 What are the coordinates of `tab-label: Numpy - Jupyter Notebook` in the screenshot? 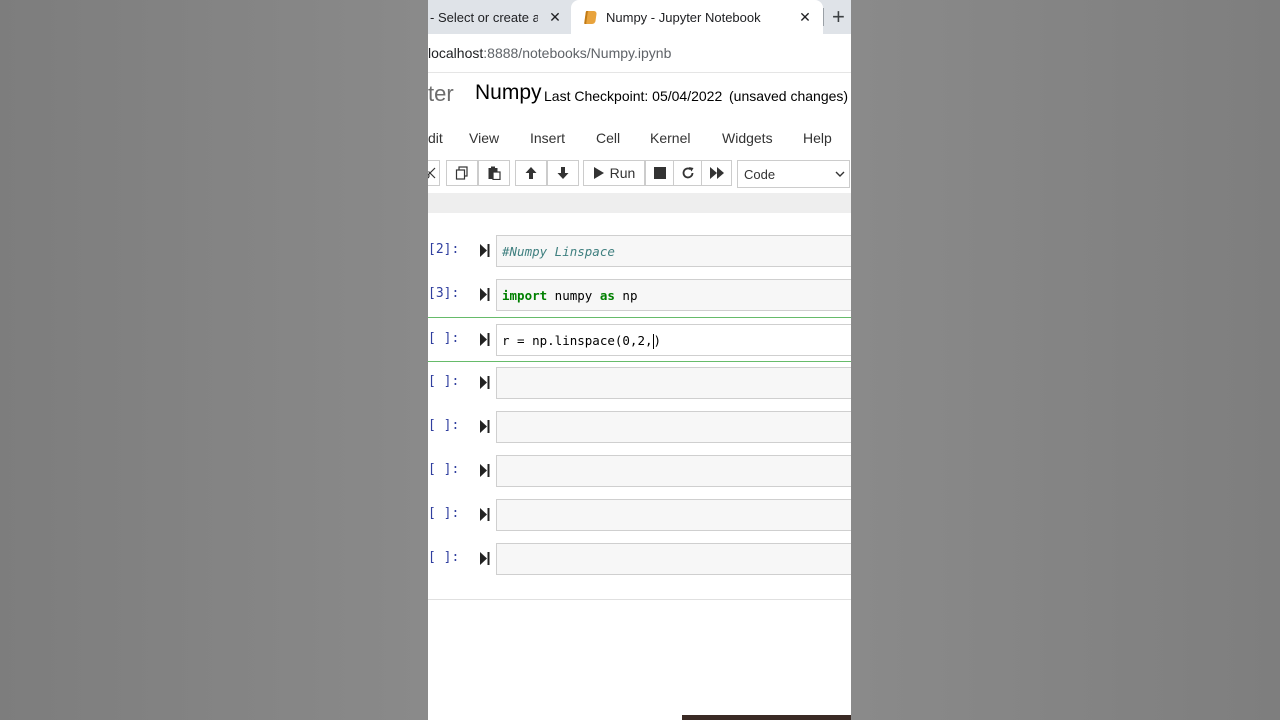 It's located at (683, 17).